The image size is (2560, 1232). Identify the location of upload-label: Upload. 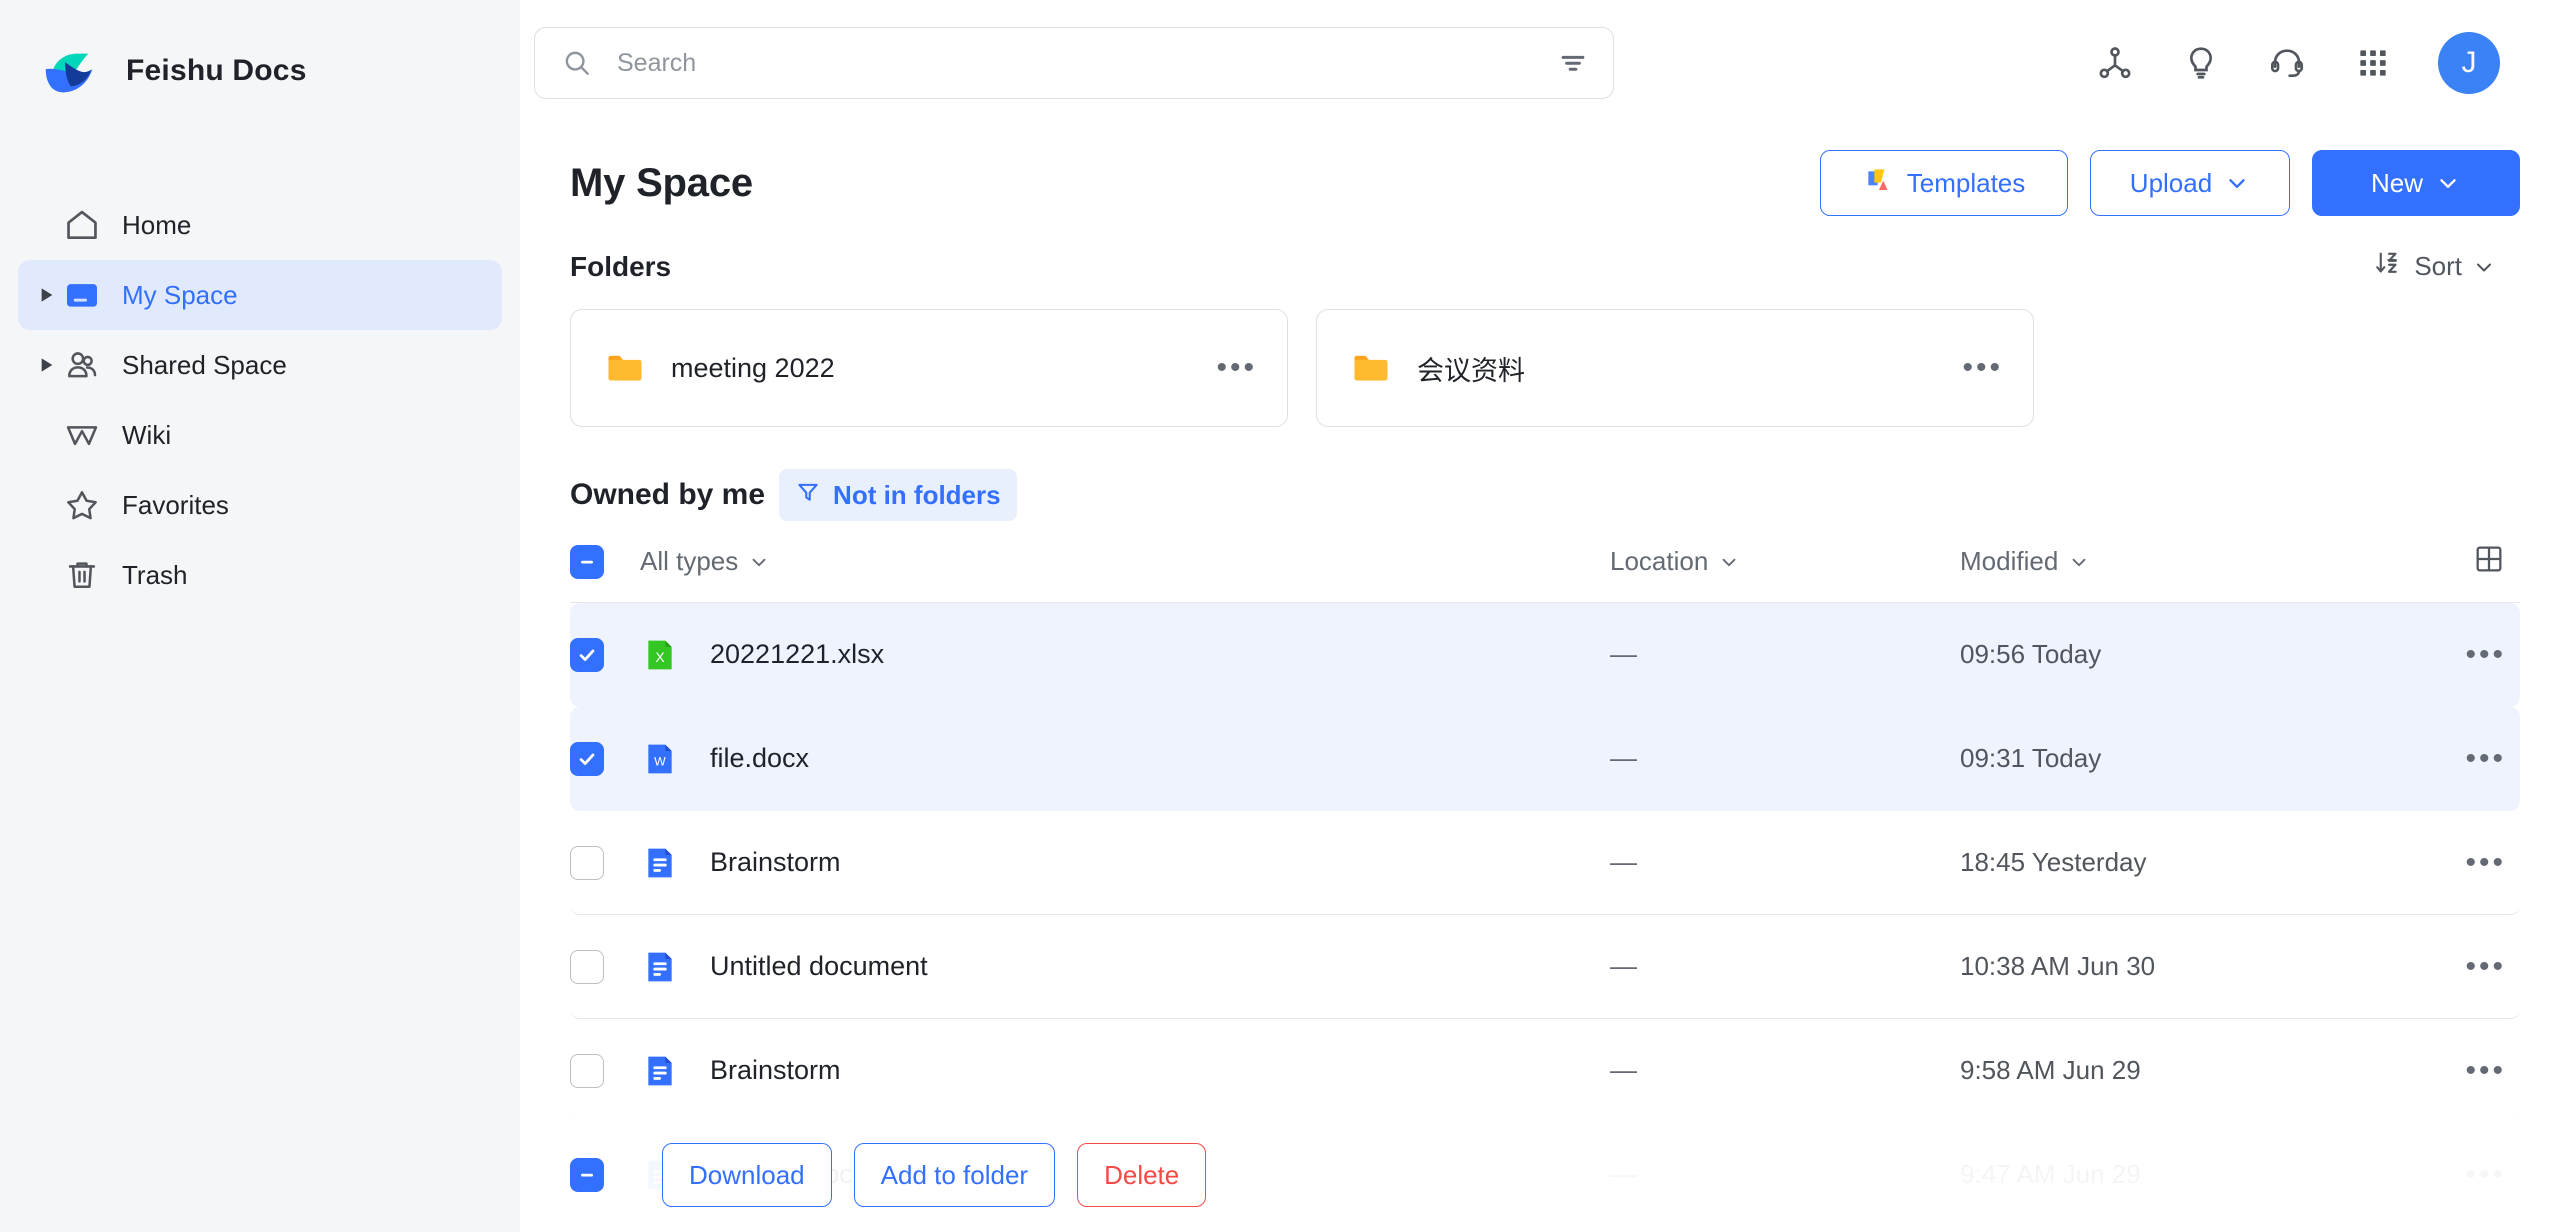
(2171, 182).